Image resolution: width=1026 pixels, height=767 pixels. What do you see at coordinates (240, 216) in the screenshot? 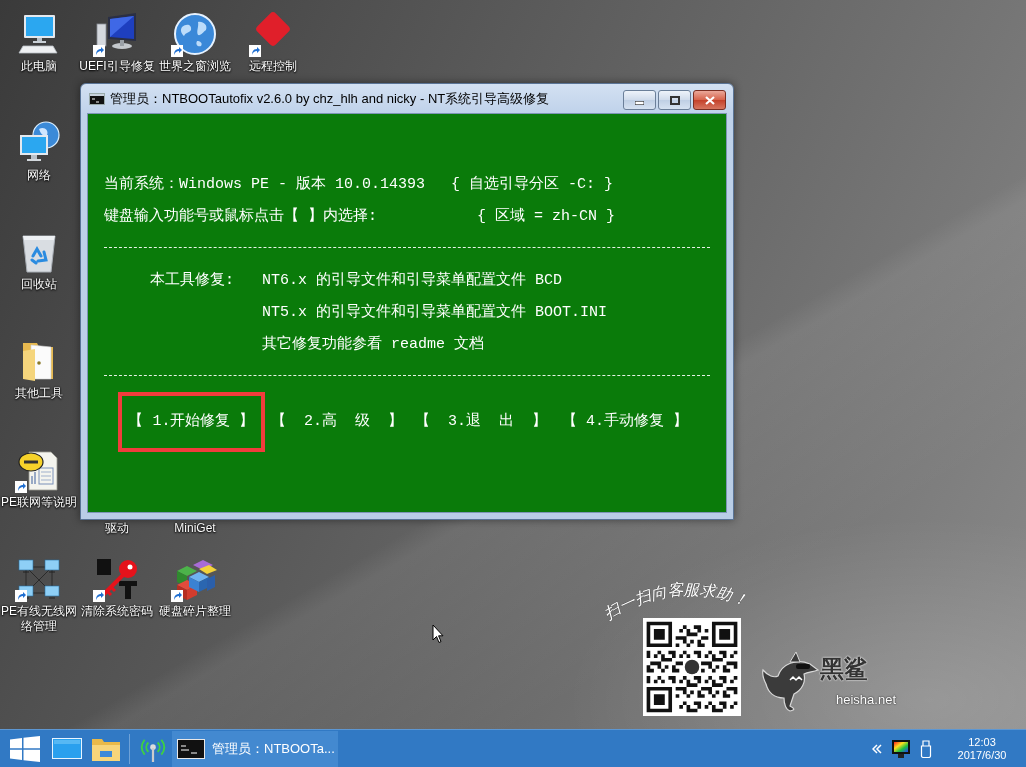
I see `console-text: 键盘输入功能号或鼠标点击【 】内选择:` at bounding box center [240, 216].